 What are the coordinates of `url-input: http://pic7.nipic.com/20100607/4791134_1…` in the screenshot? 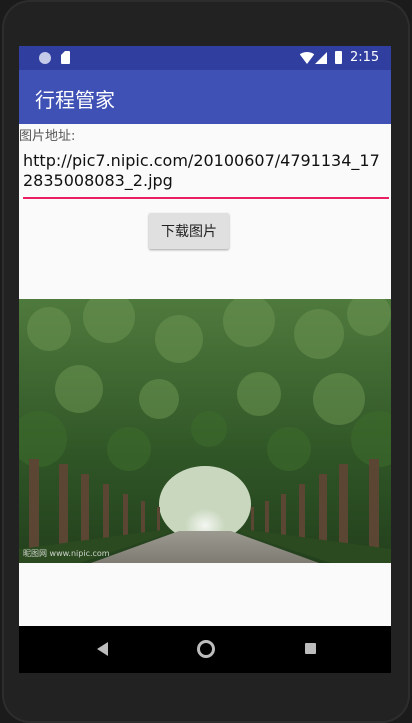 It's located at (206, 174).